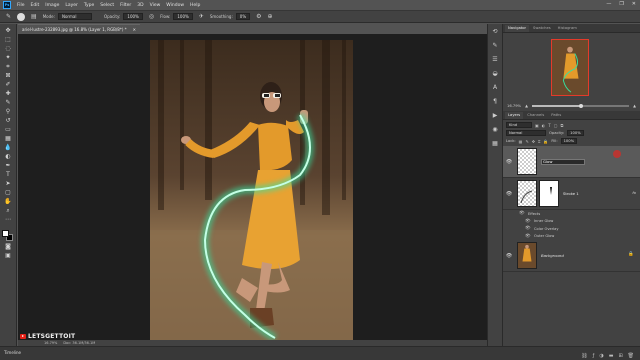 This screenshot has height=360, width=640. Describe the element at coordinates (133, 16) in the screenshot. I see `opacity-input: 100%` at that location.